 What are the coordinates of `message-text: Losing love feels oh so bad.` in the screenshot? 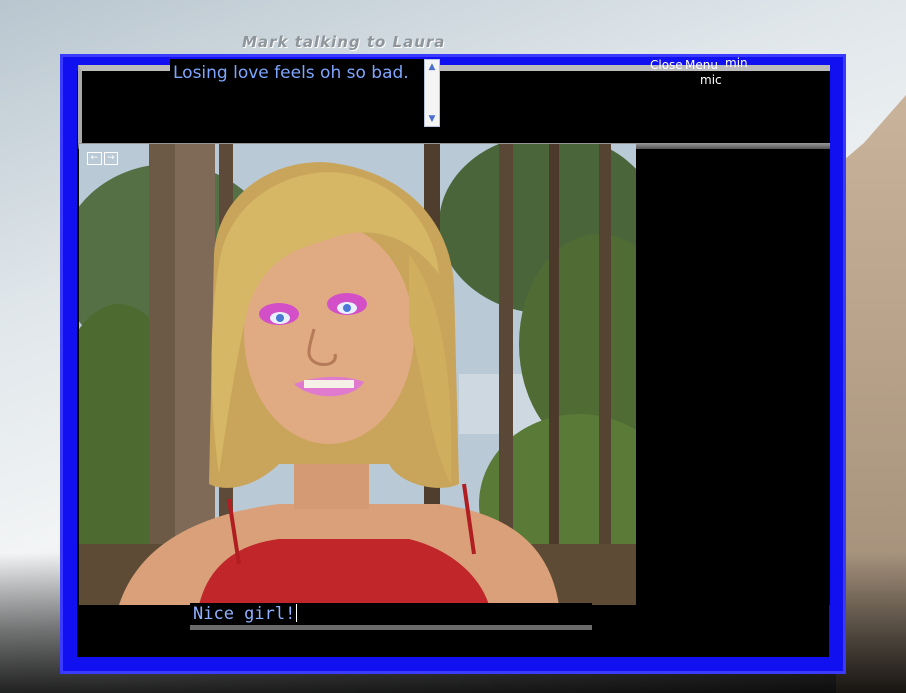 It's located at (291, 73).